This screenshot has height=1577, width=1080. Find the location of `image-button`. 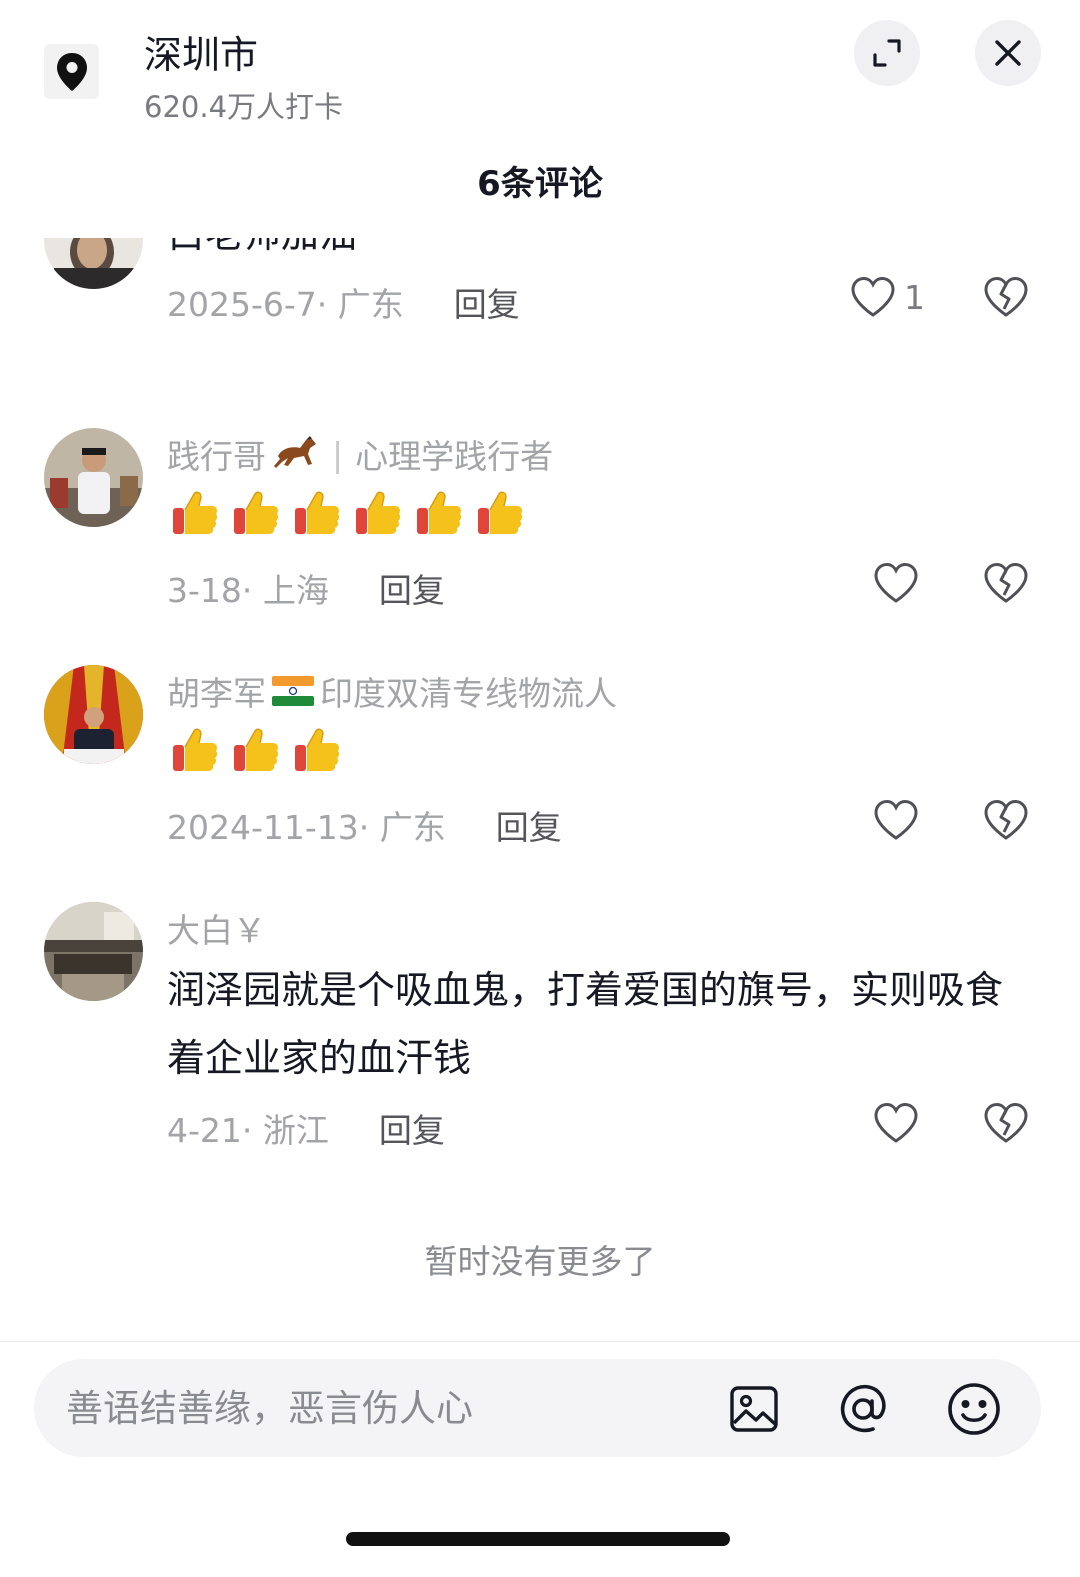

image-button is located at coordinates (754, 1409).